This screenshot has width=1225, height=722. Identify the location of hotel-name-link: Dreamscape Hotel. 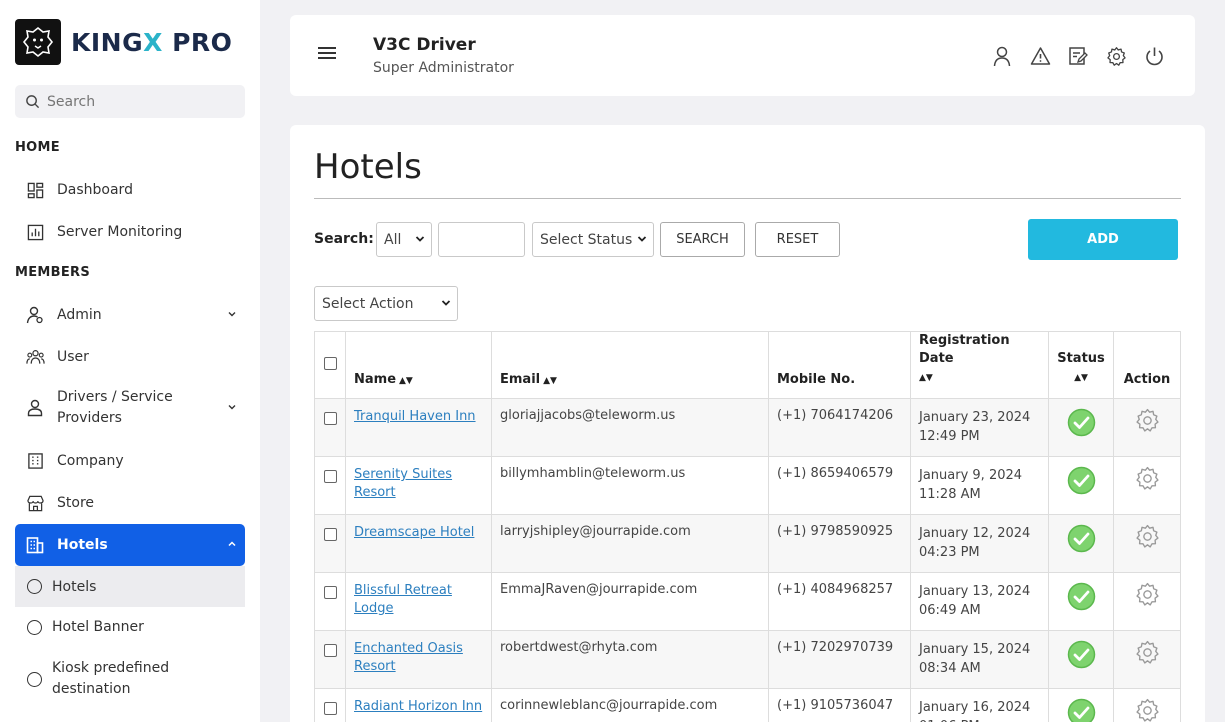
(414, 532).